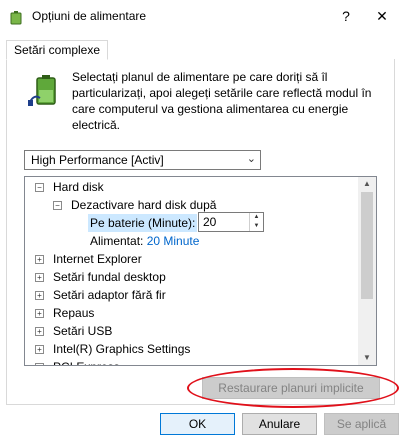  I want to click on plugged-in-value: 20 Minute, so click(173, 241).